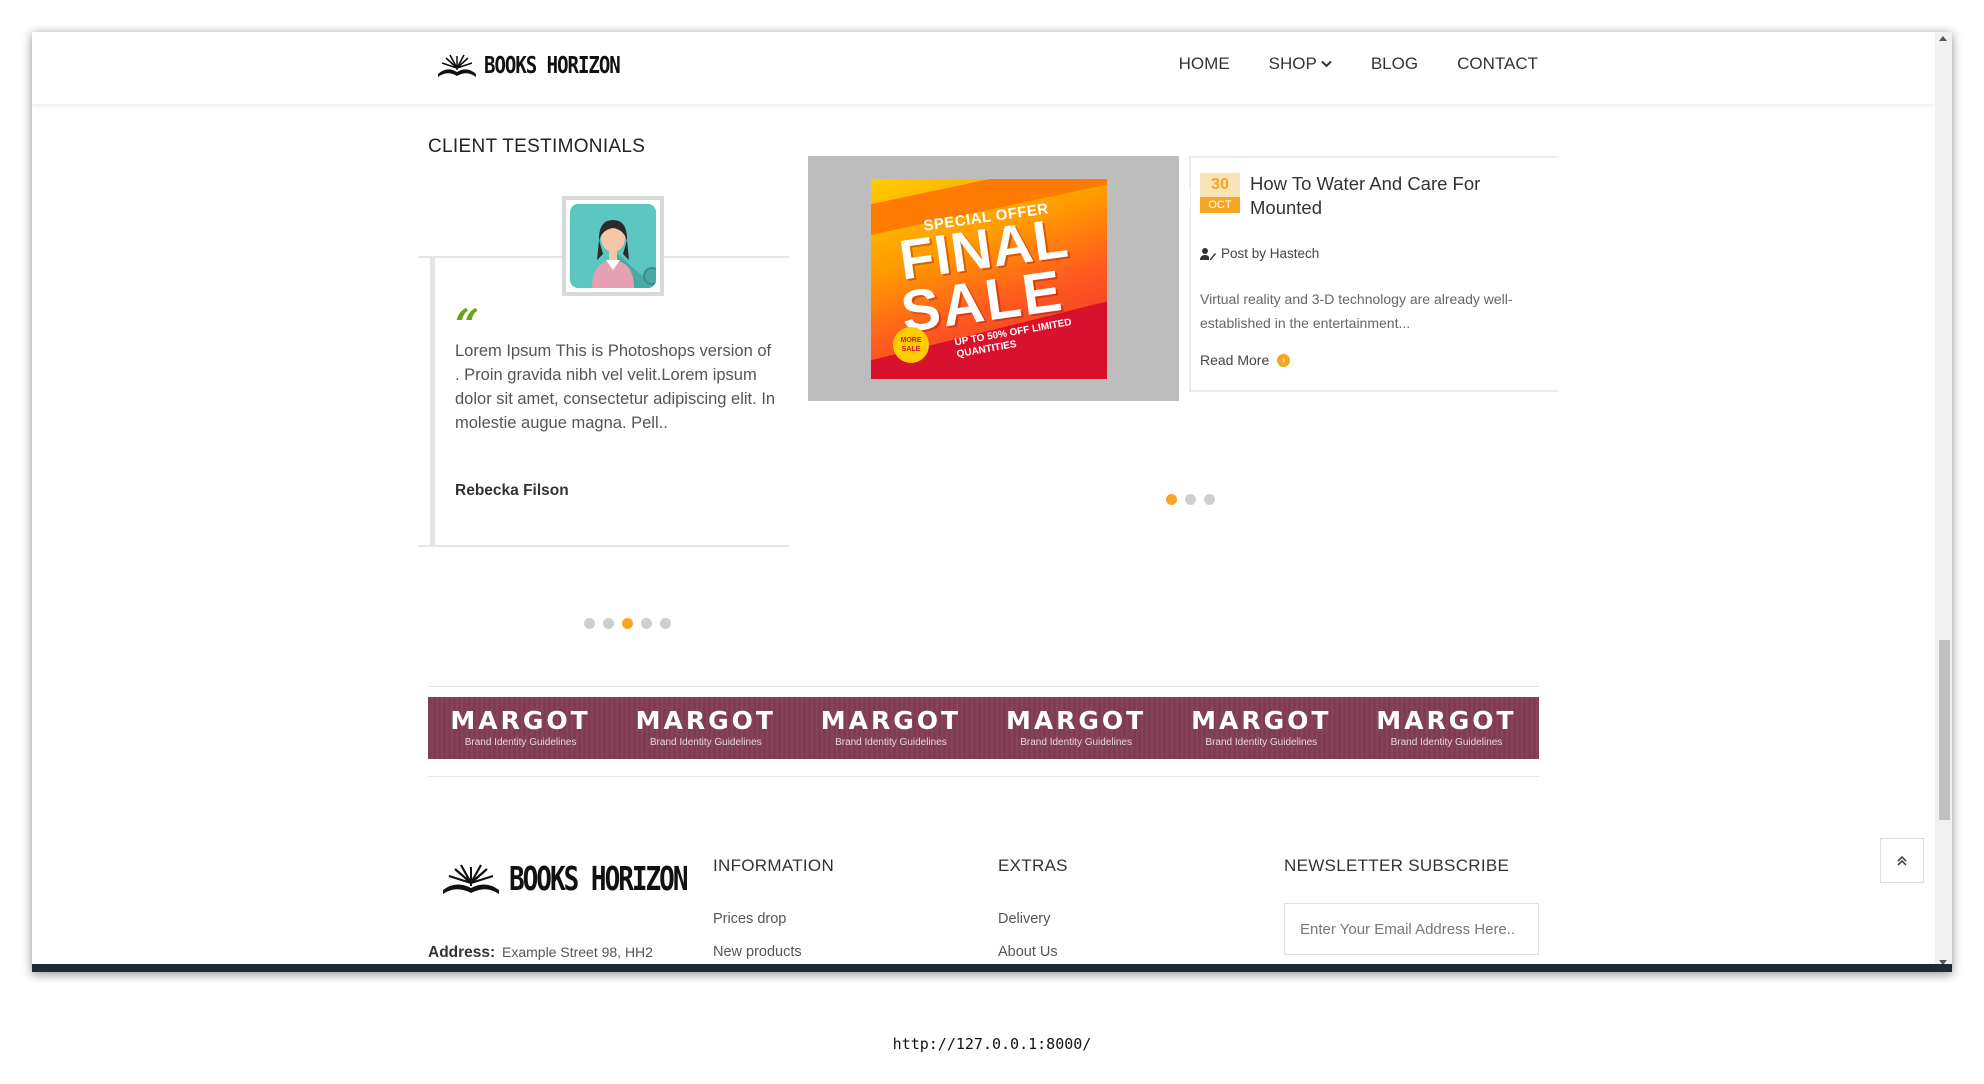 This screenshot has width=1984, height=1084. I want to click on blog-post-meta: Post by Hastech, so click(1259, 253).